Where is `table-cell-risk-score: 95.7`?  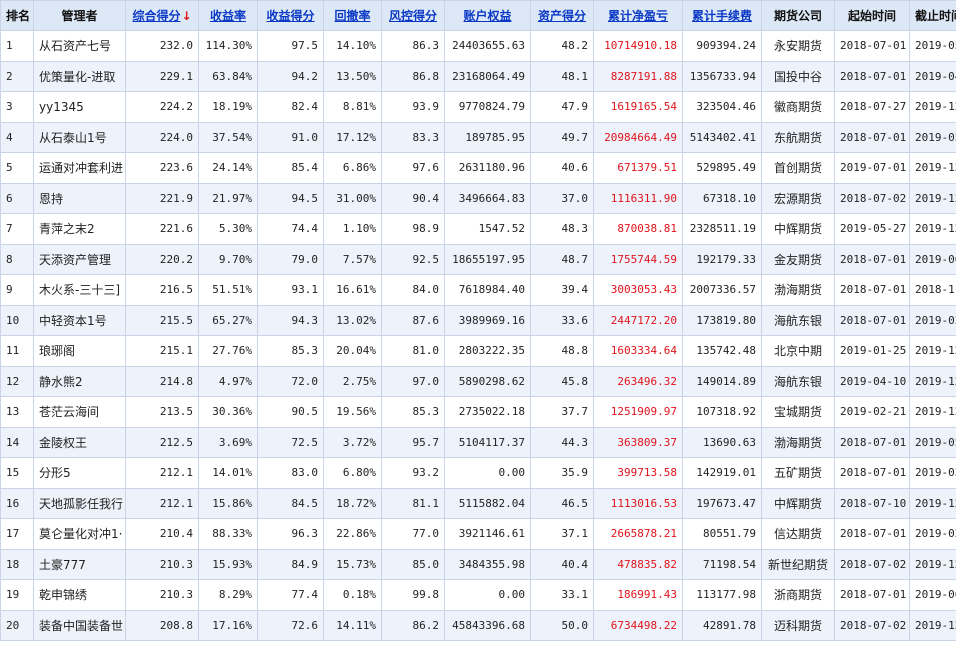
table-cell-risk-score: 95.7 is located at coordinates (413, 442).